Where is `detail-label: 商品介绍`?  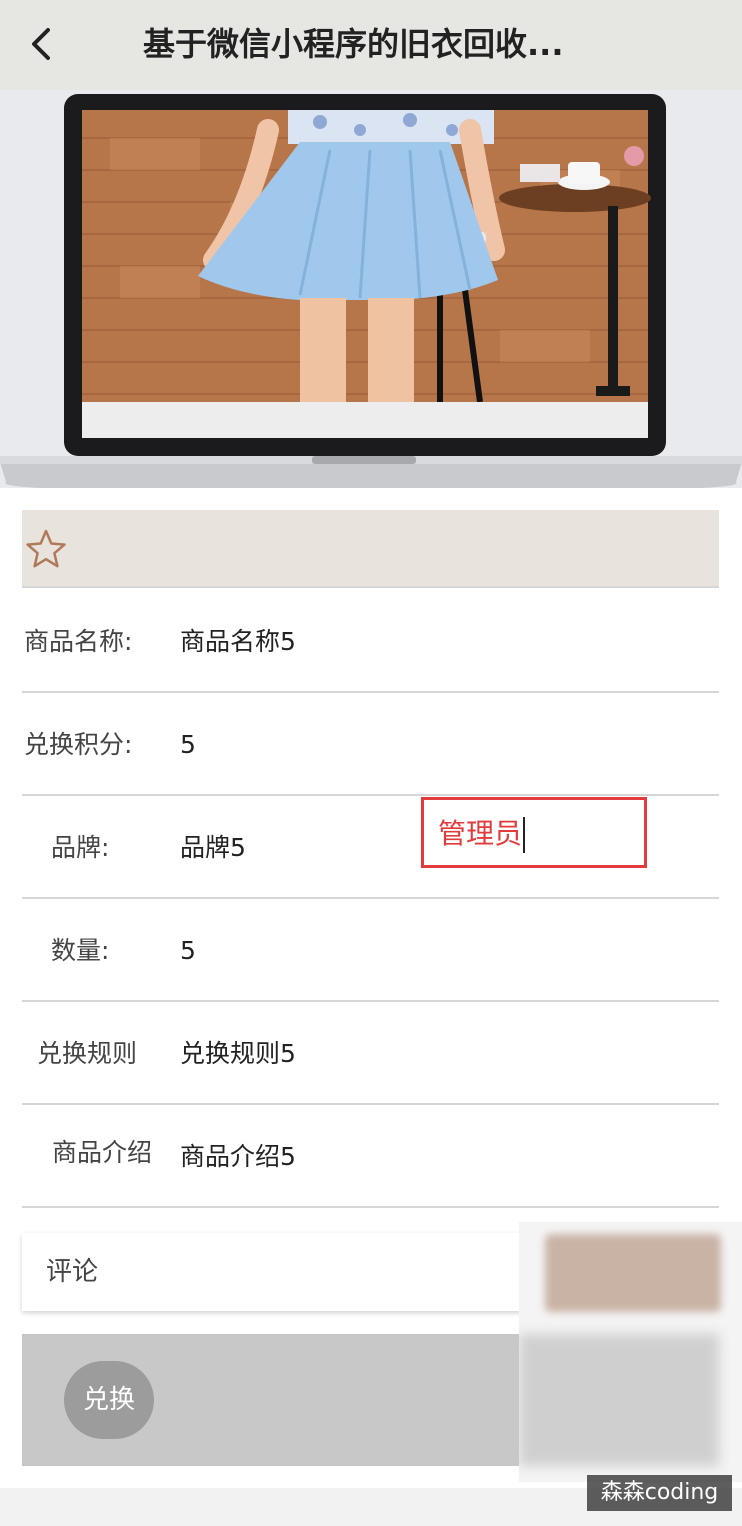
detail-label: 商品介绍 is located at coordinates (102, 1152).